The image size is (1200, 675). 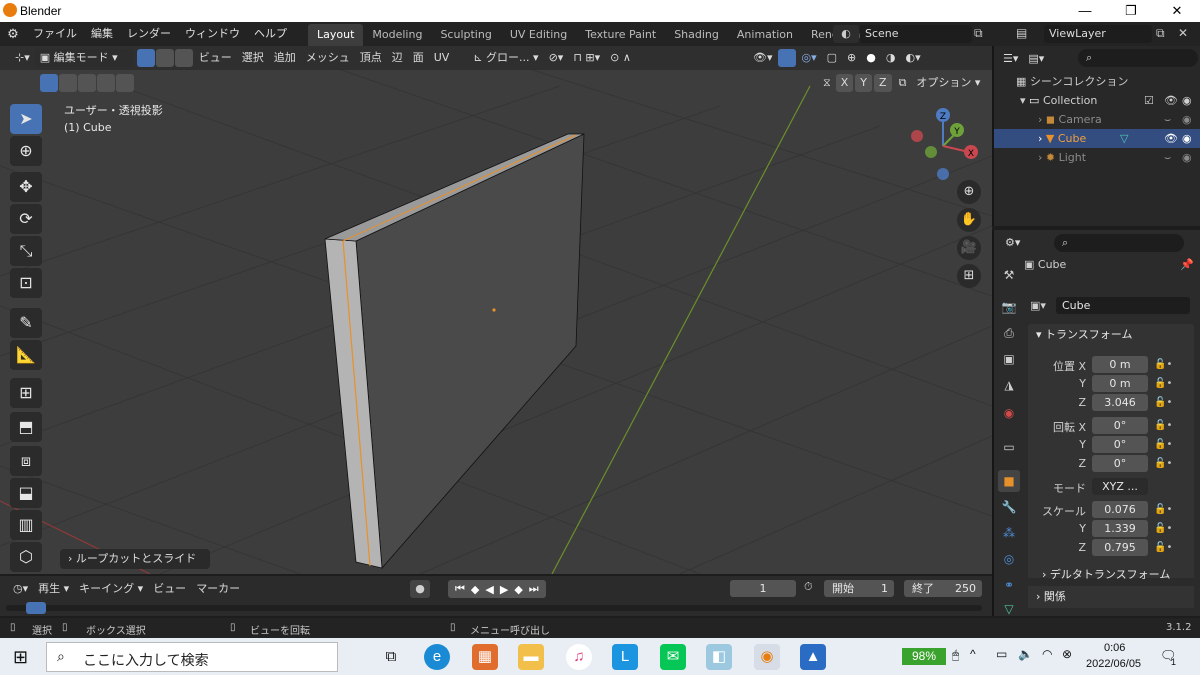 I want to click on inset-tool-button: ⧈, so click(x=26, y=461).